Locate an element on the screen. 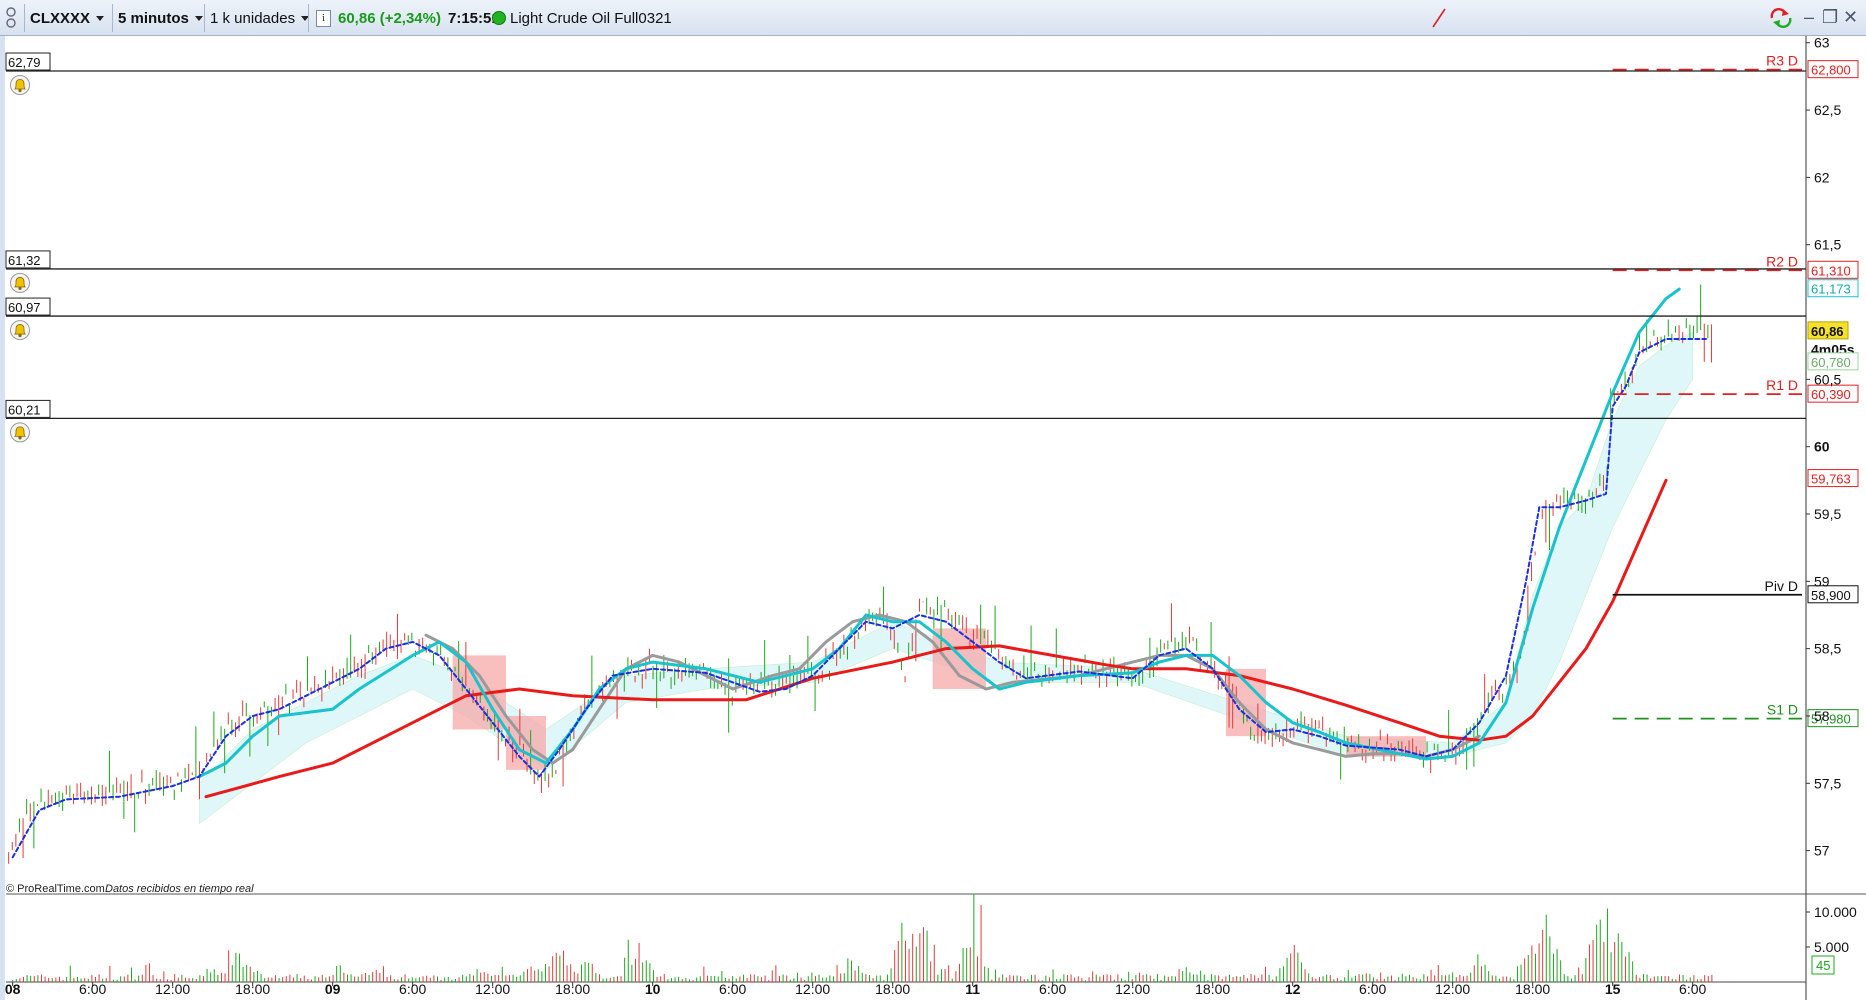 The image size is (1866, 1000). minimize-icon: – is located at coordinates (1809, 17).